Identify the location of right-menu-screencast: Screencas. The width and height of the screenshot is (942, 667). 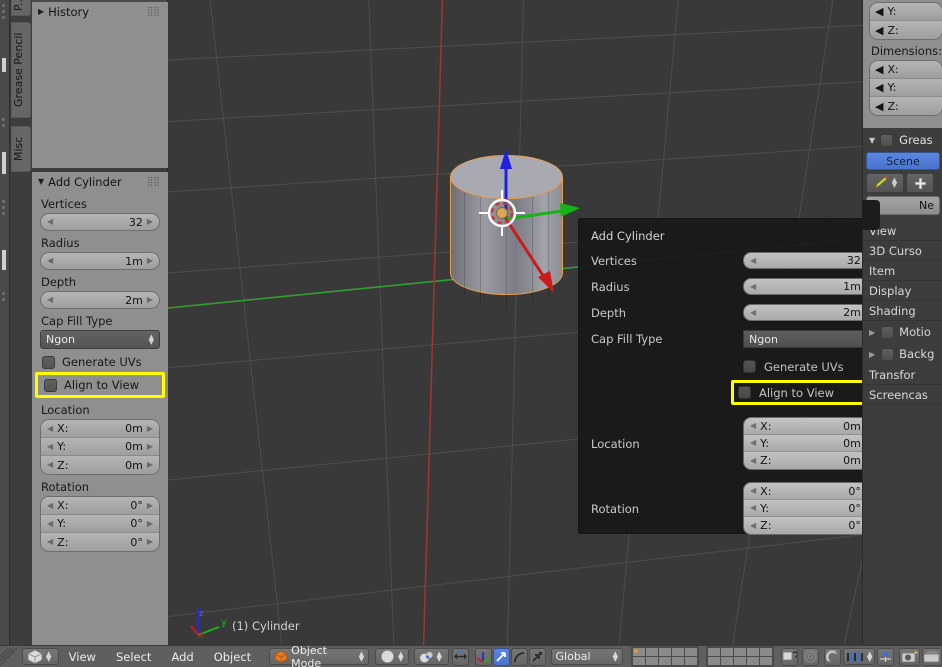
(902, 395).